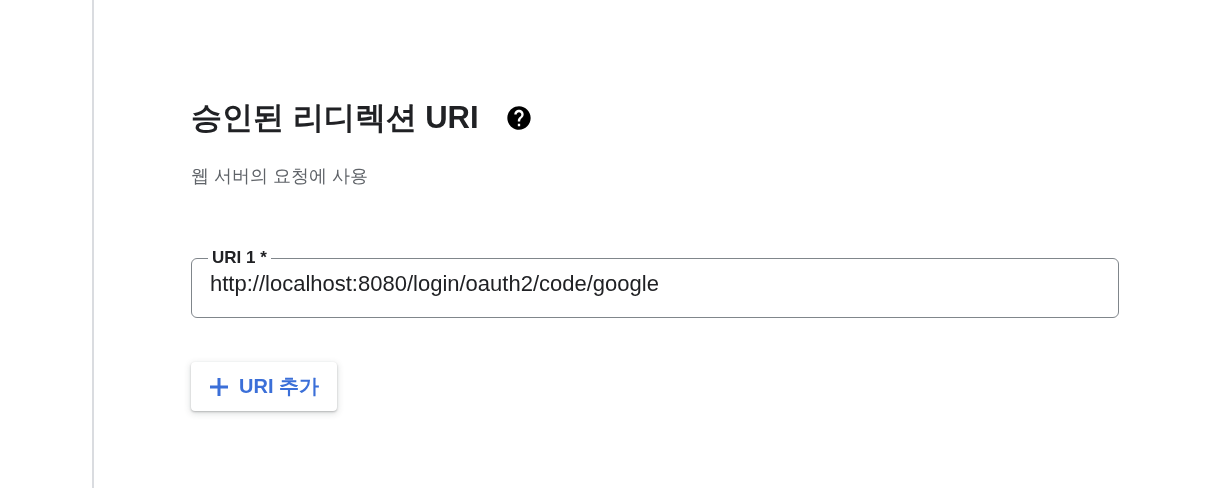  I want to click on section-title: 승인된 리디렉션 URI, so click(335, 118).